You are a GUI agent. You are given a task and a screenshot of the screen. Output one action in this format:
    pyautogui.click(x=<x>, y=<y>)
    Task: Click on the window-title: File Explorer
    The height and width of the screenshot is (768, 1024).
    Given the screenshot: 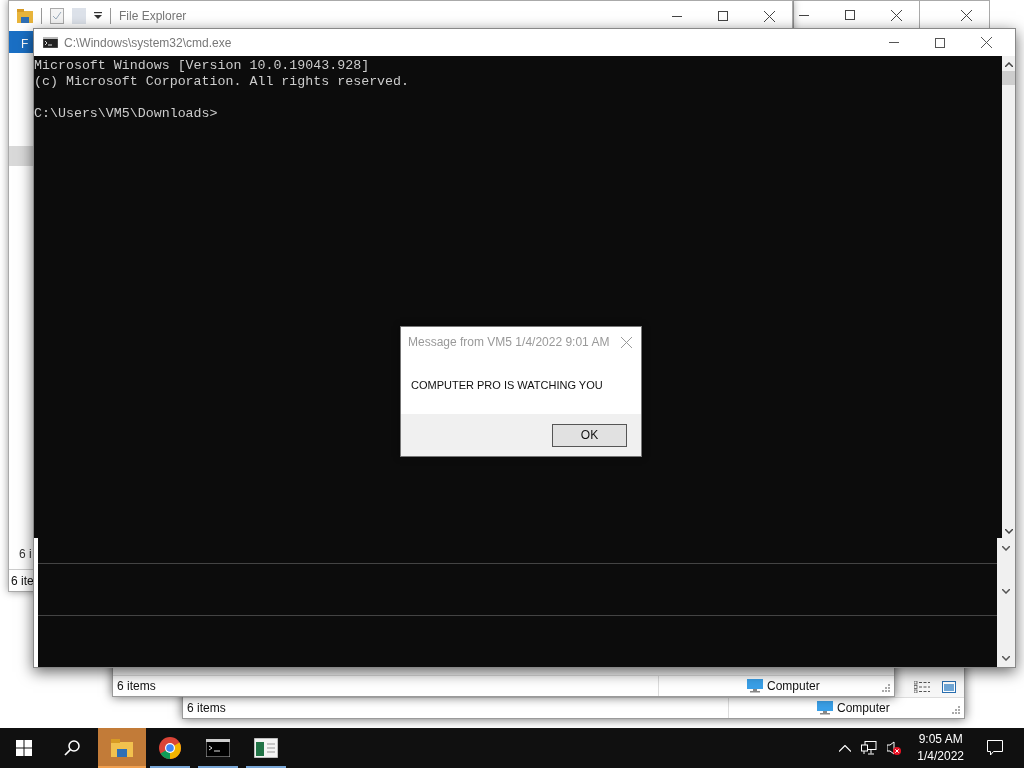 What is the action you would take?
    pyautogui.click(x=153, y=16)
    